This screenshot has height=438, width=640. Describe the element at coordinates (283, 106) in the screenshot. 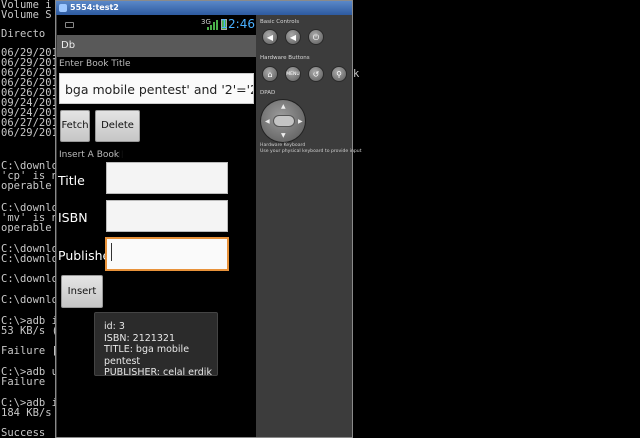

I see `dpad-up-icon: ▲` at that location.